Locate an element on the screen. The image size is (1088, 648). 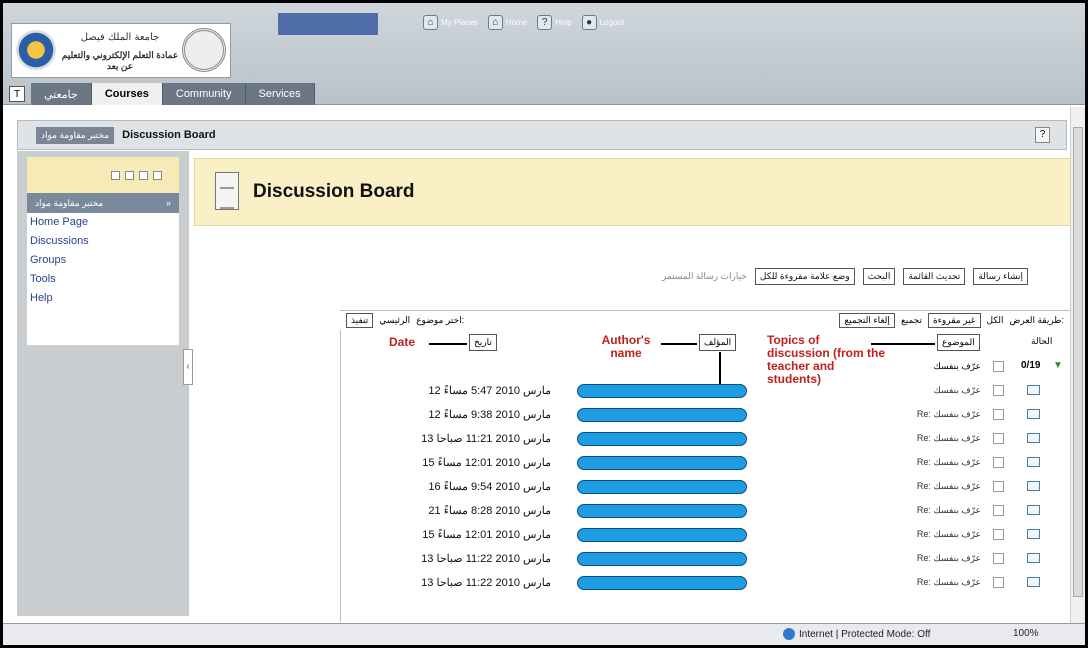
table-row: 13 مارس 2010 11:21 صباحا Re: عرّف بنفسك is located at coordinates (705, 439).